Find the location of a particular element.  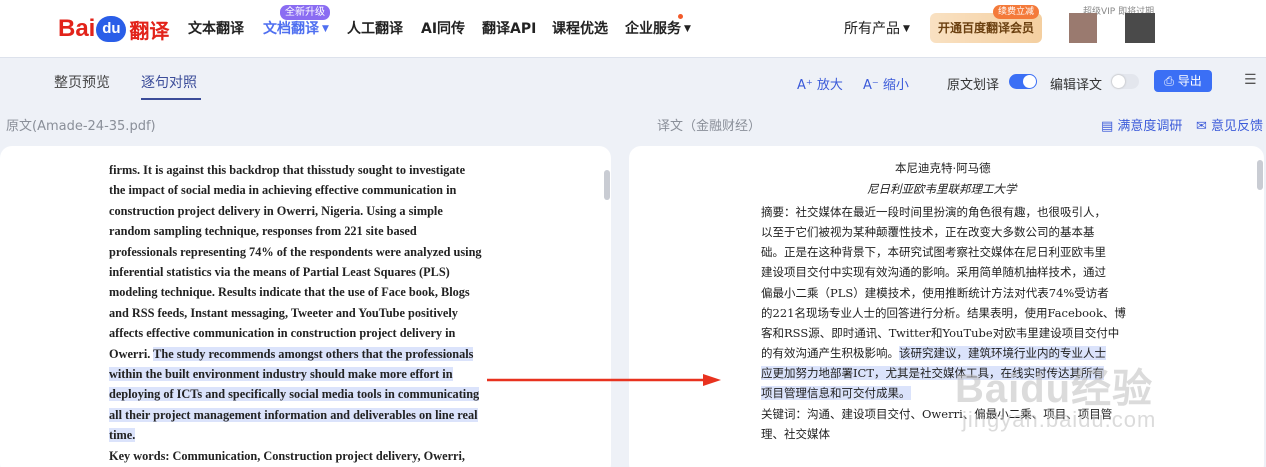

watermark-url: jingyan.baidu.com is located at coordinates (1059, 419).